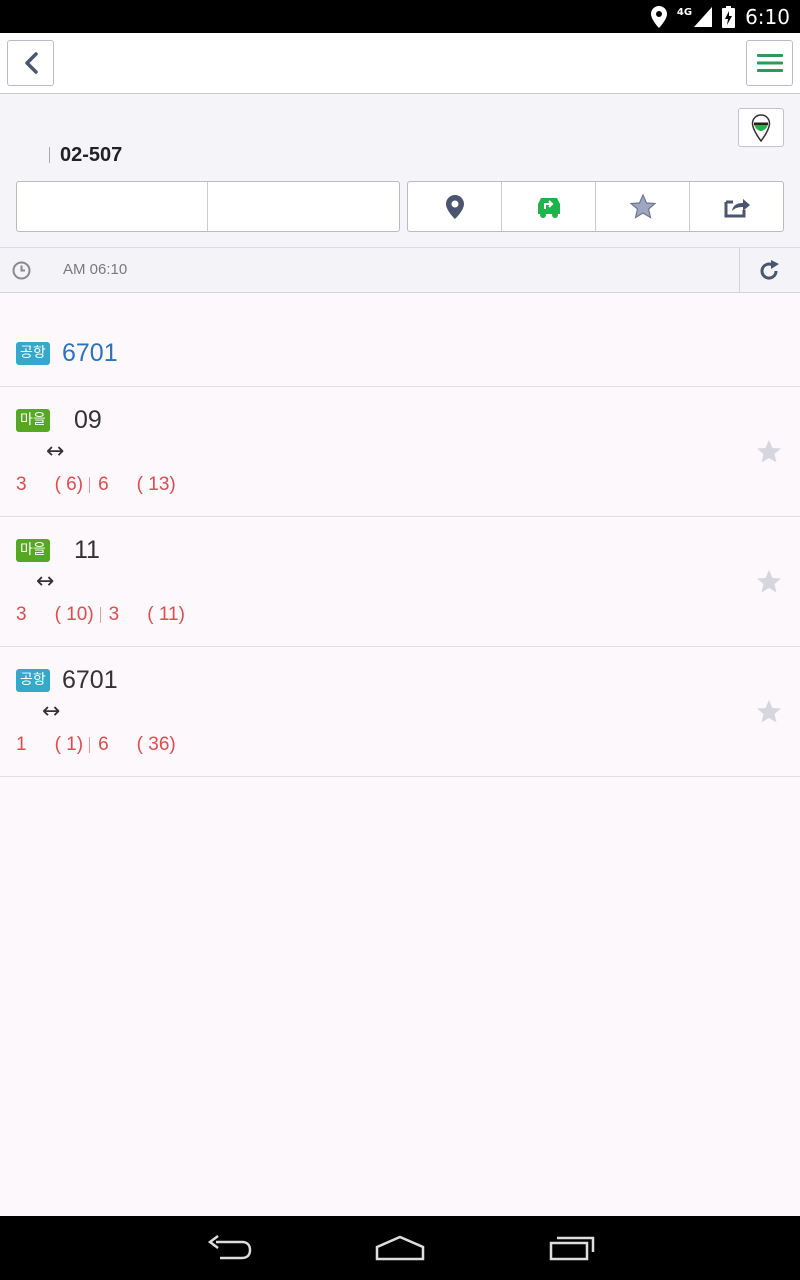 The width and height of the screenshot is (800, 1280). I want to click on back-arrow-icon, so click(229, 1247).